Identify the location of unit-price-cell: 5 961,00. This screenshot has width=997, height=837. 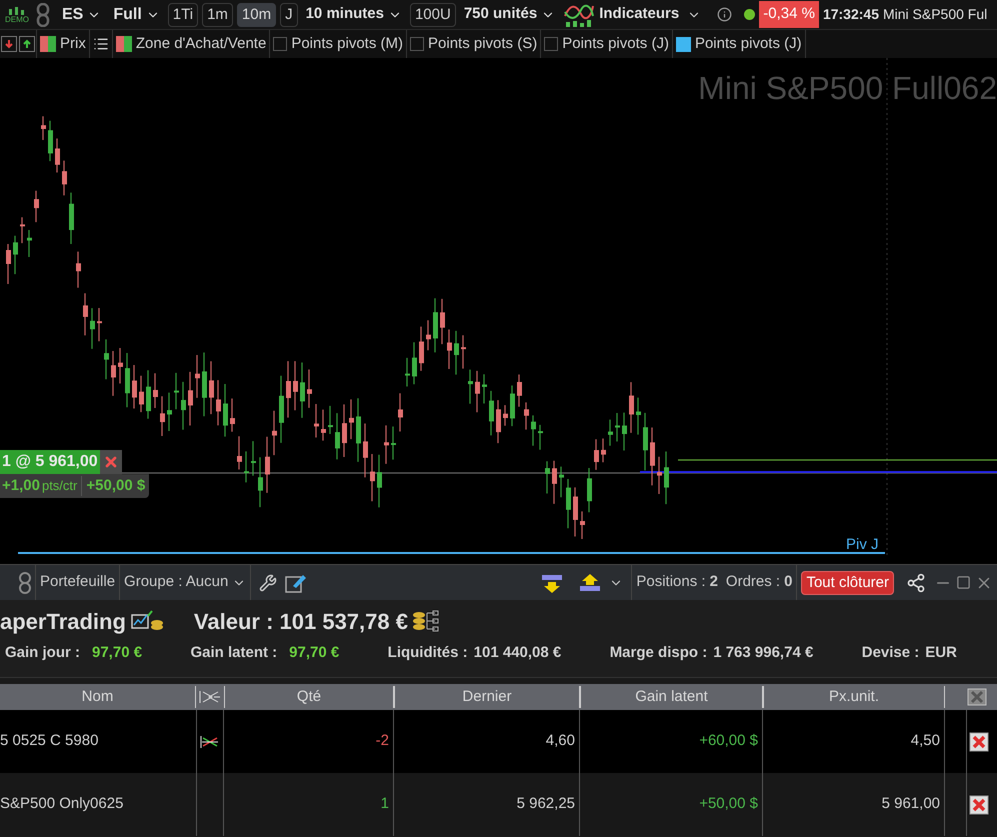
(854, 804).